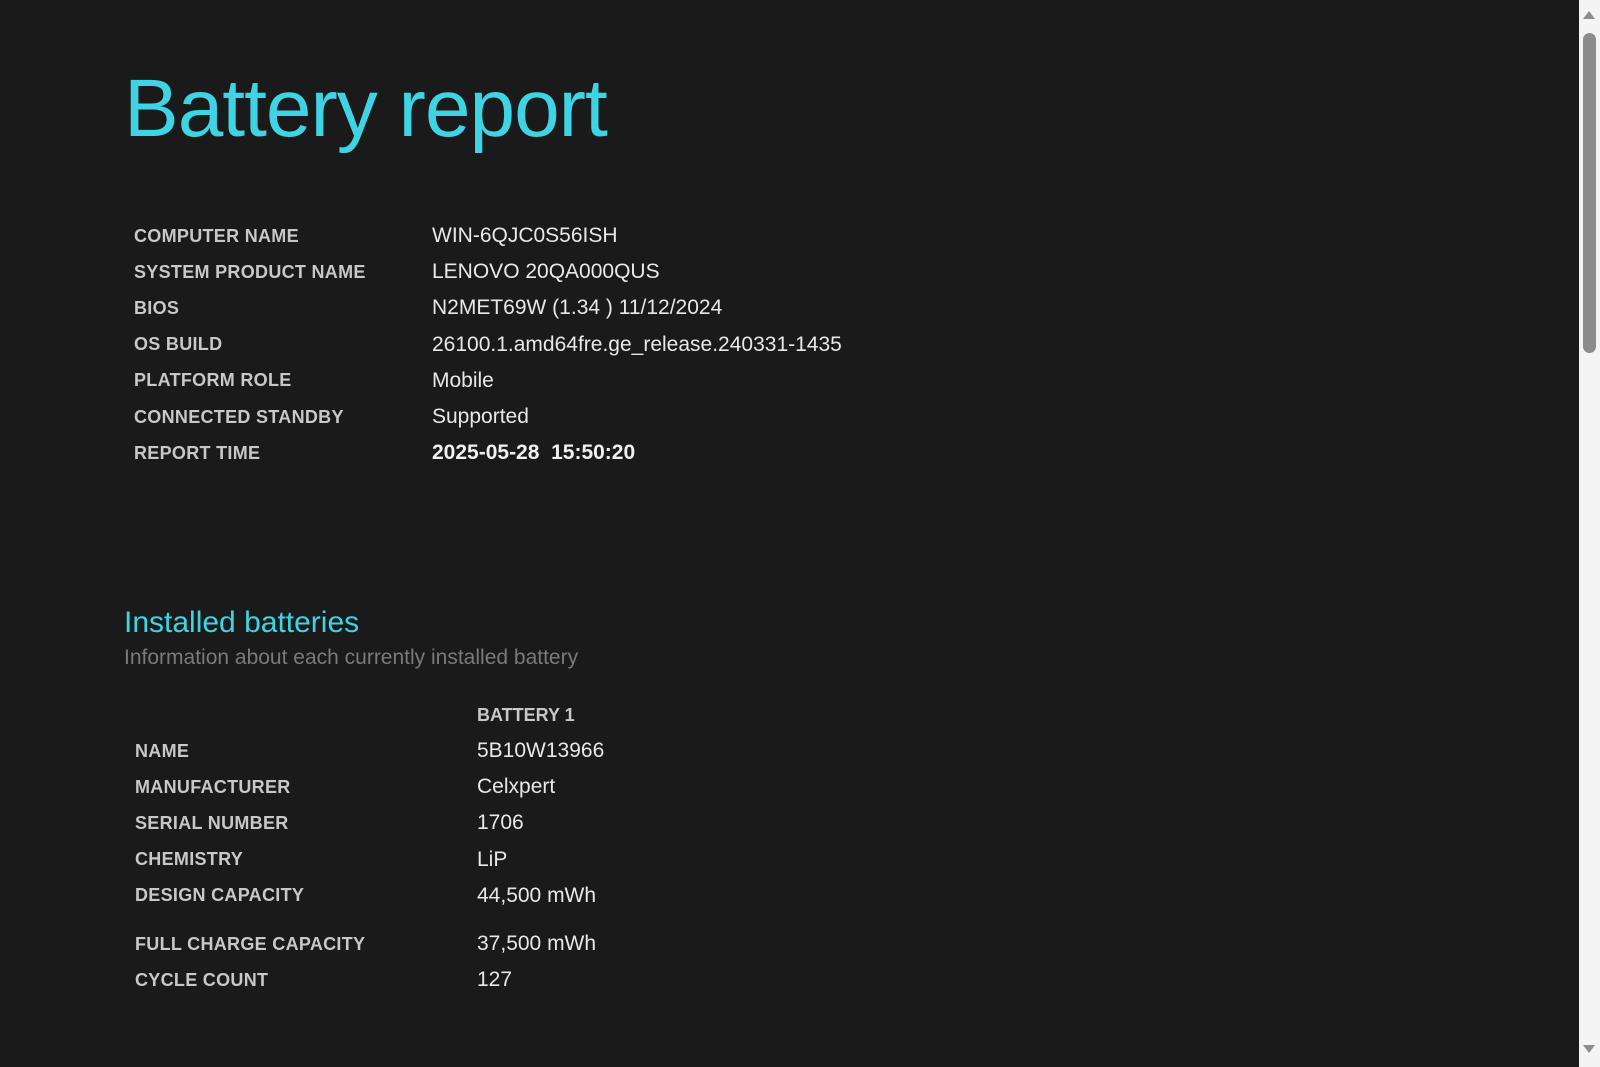 The image size is (1600, 1067). What do you see at coordinates (366, 108) in the screenshot?
I see `page-title: Battery report` at bounding box center [366, 108].